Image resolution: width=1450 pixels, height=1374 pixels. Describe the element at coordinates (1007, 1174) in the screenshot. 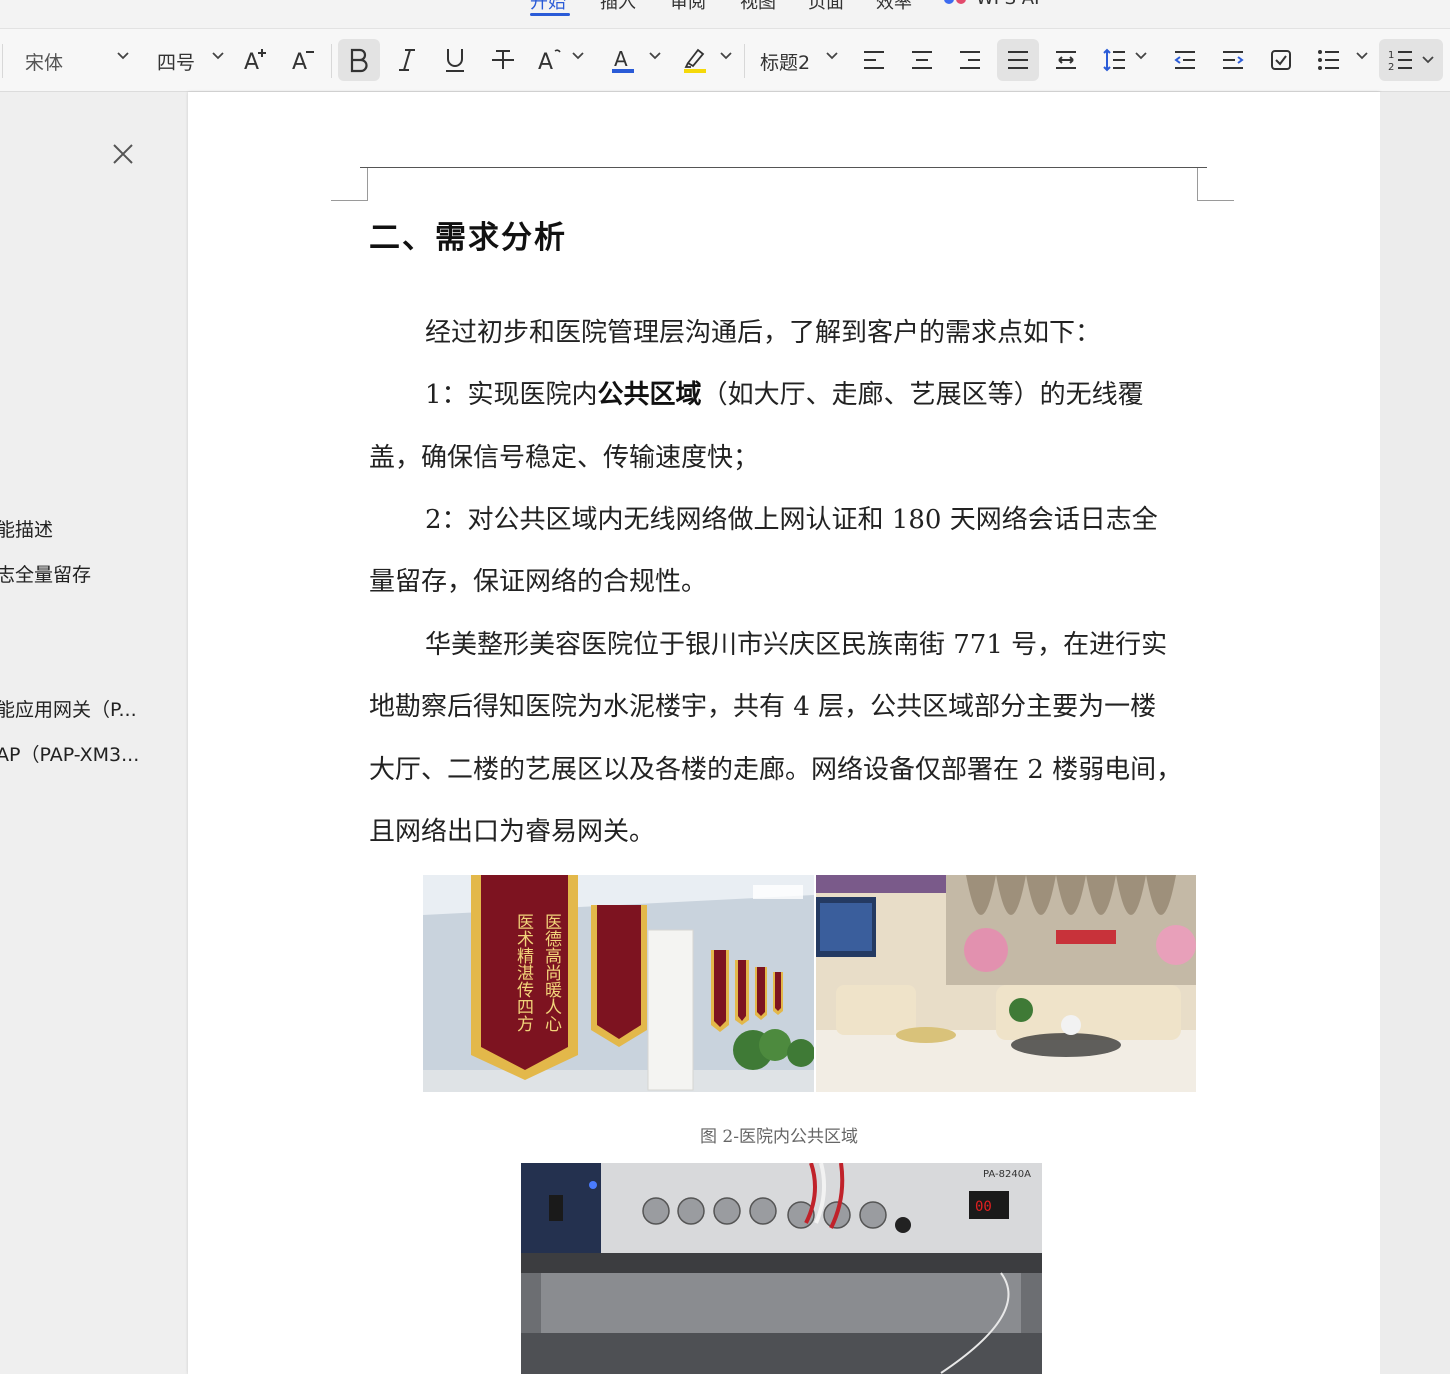

I see `amplifier-model-label: PA-8240A` at that location.